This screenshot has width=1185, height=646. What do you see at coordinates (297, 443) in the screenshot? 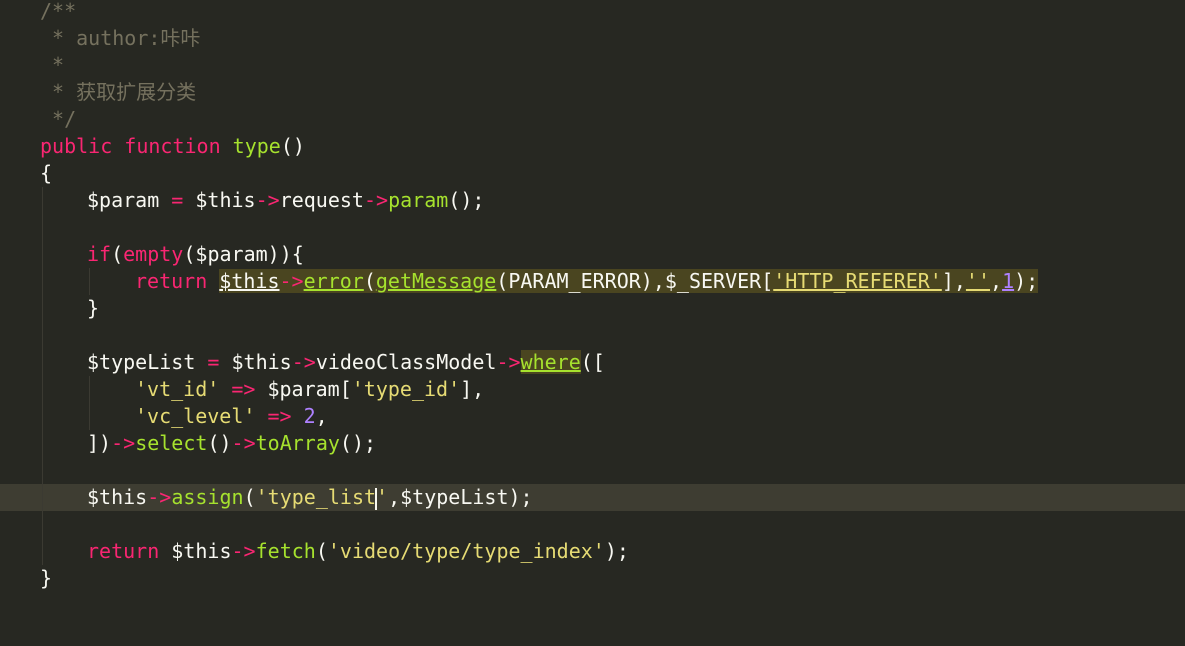
I see `method-toarray: toArray` at bounding box center [297, 443].